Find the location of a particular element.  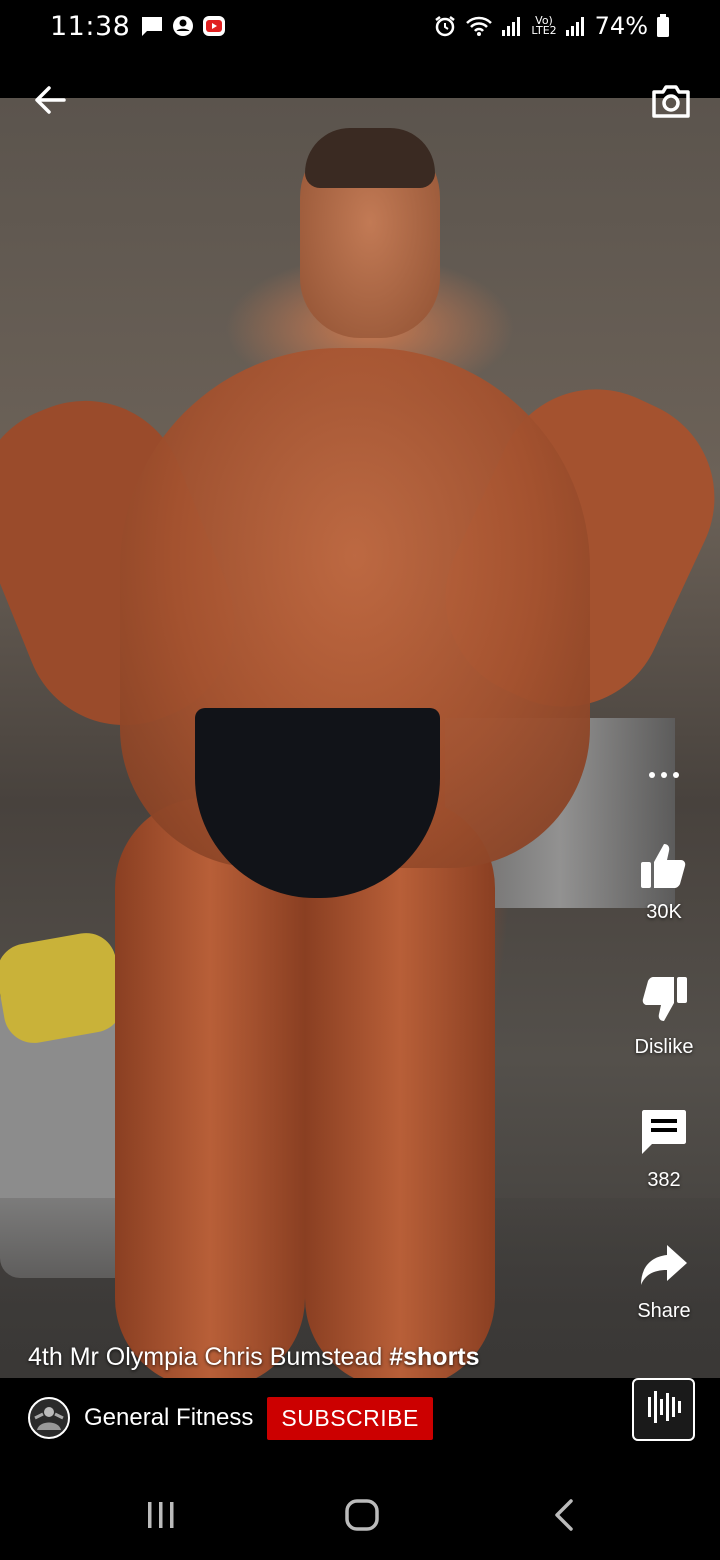

more-horizontal-icon is located at coordinates (664, 775).